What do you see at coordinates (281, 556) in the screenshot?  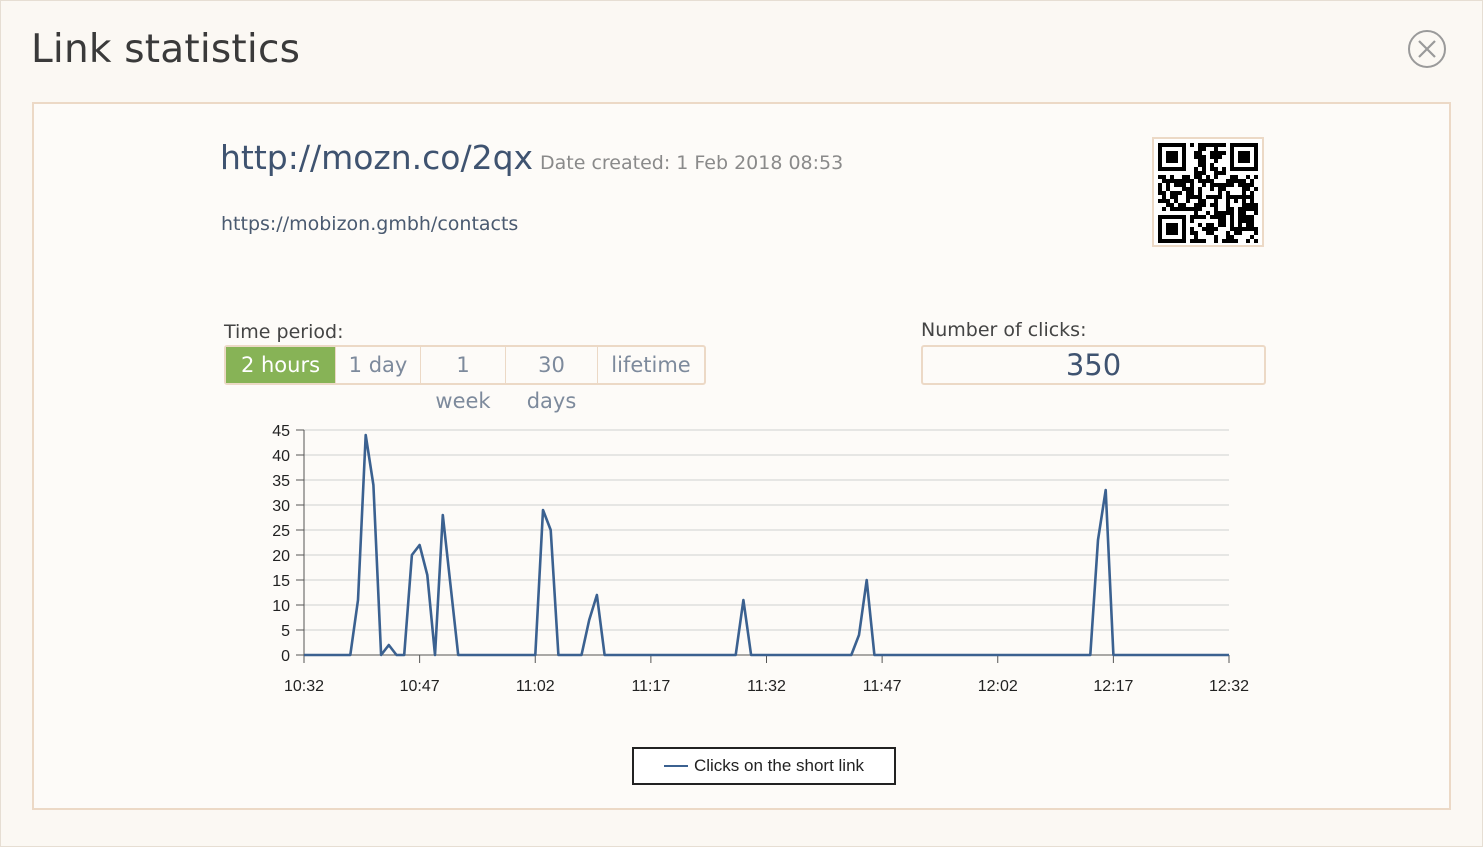 I see `y-tick-label: 20` at bounding box center [281, 556].